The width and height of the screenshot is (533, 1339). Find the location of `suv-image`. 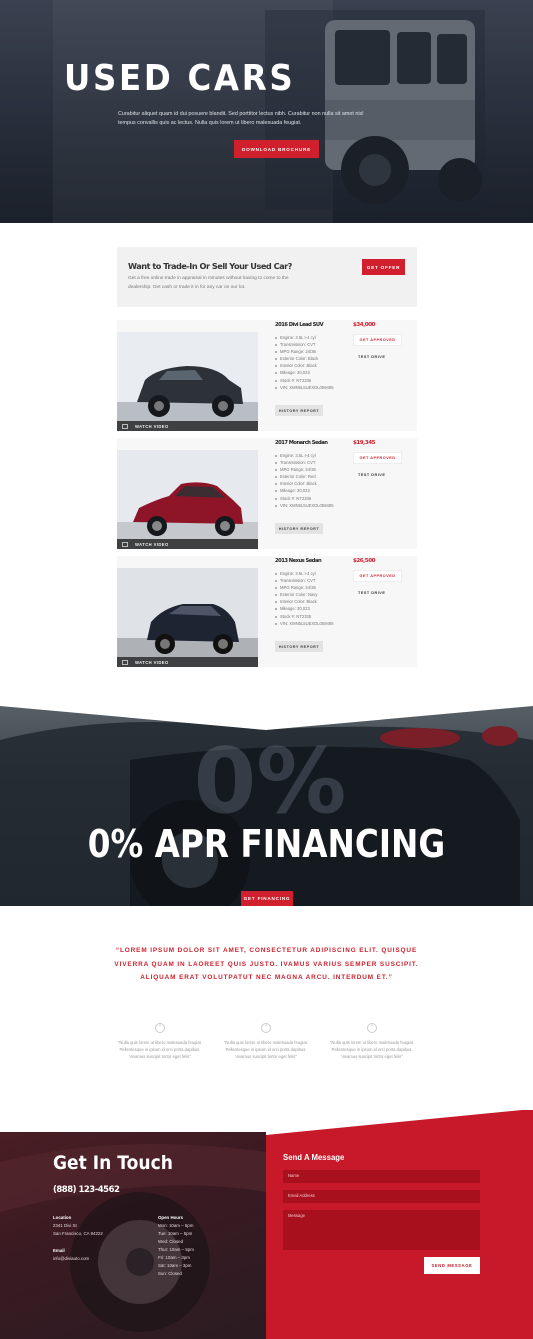

suv-image is located at coordinates (187, 381).